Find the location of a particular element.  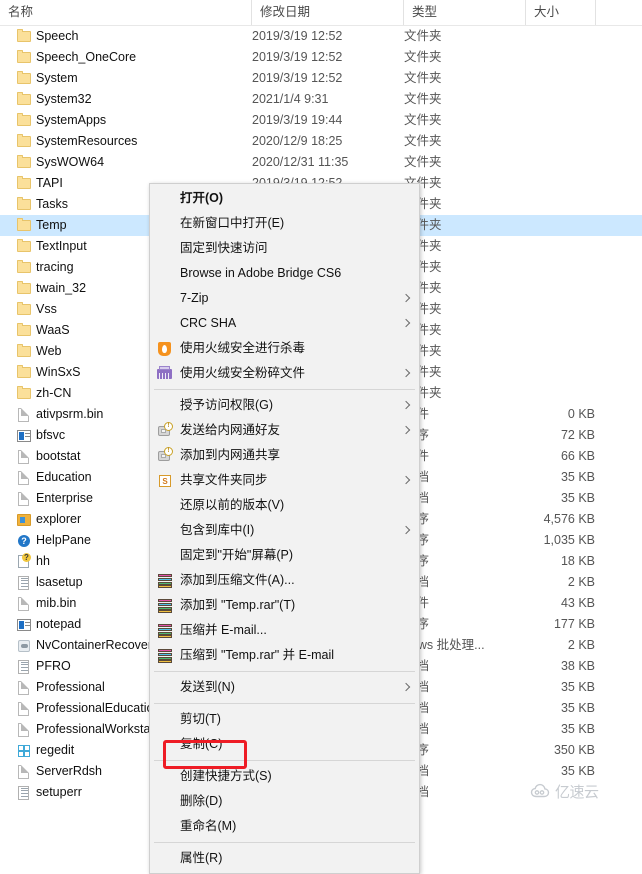

context-menu-item: 删除(D) is located at coordinates (284, 801).